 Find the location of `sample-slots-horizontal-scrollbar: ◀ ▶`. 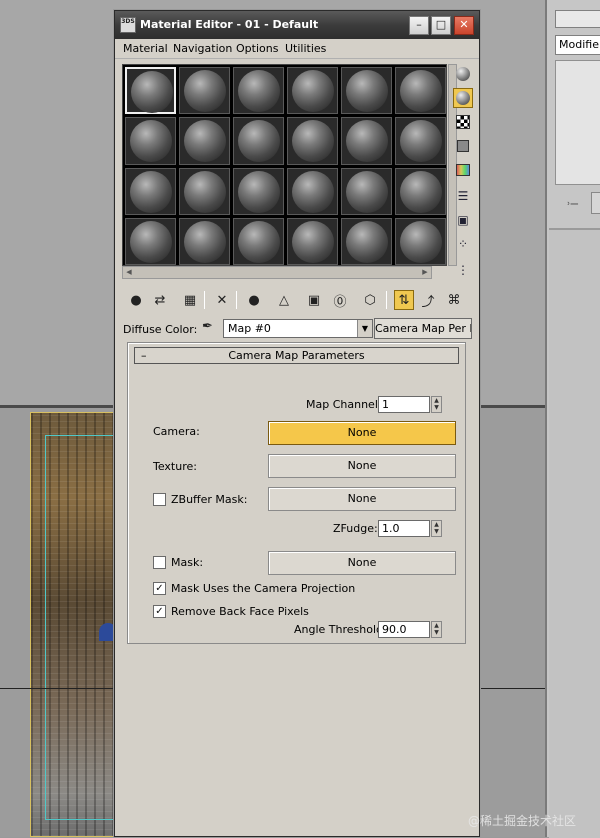

sample-slots-horizontal-scrollbar: ◀ ▶ is located at coordinates (277, 272).